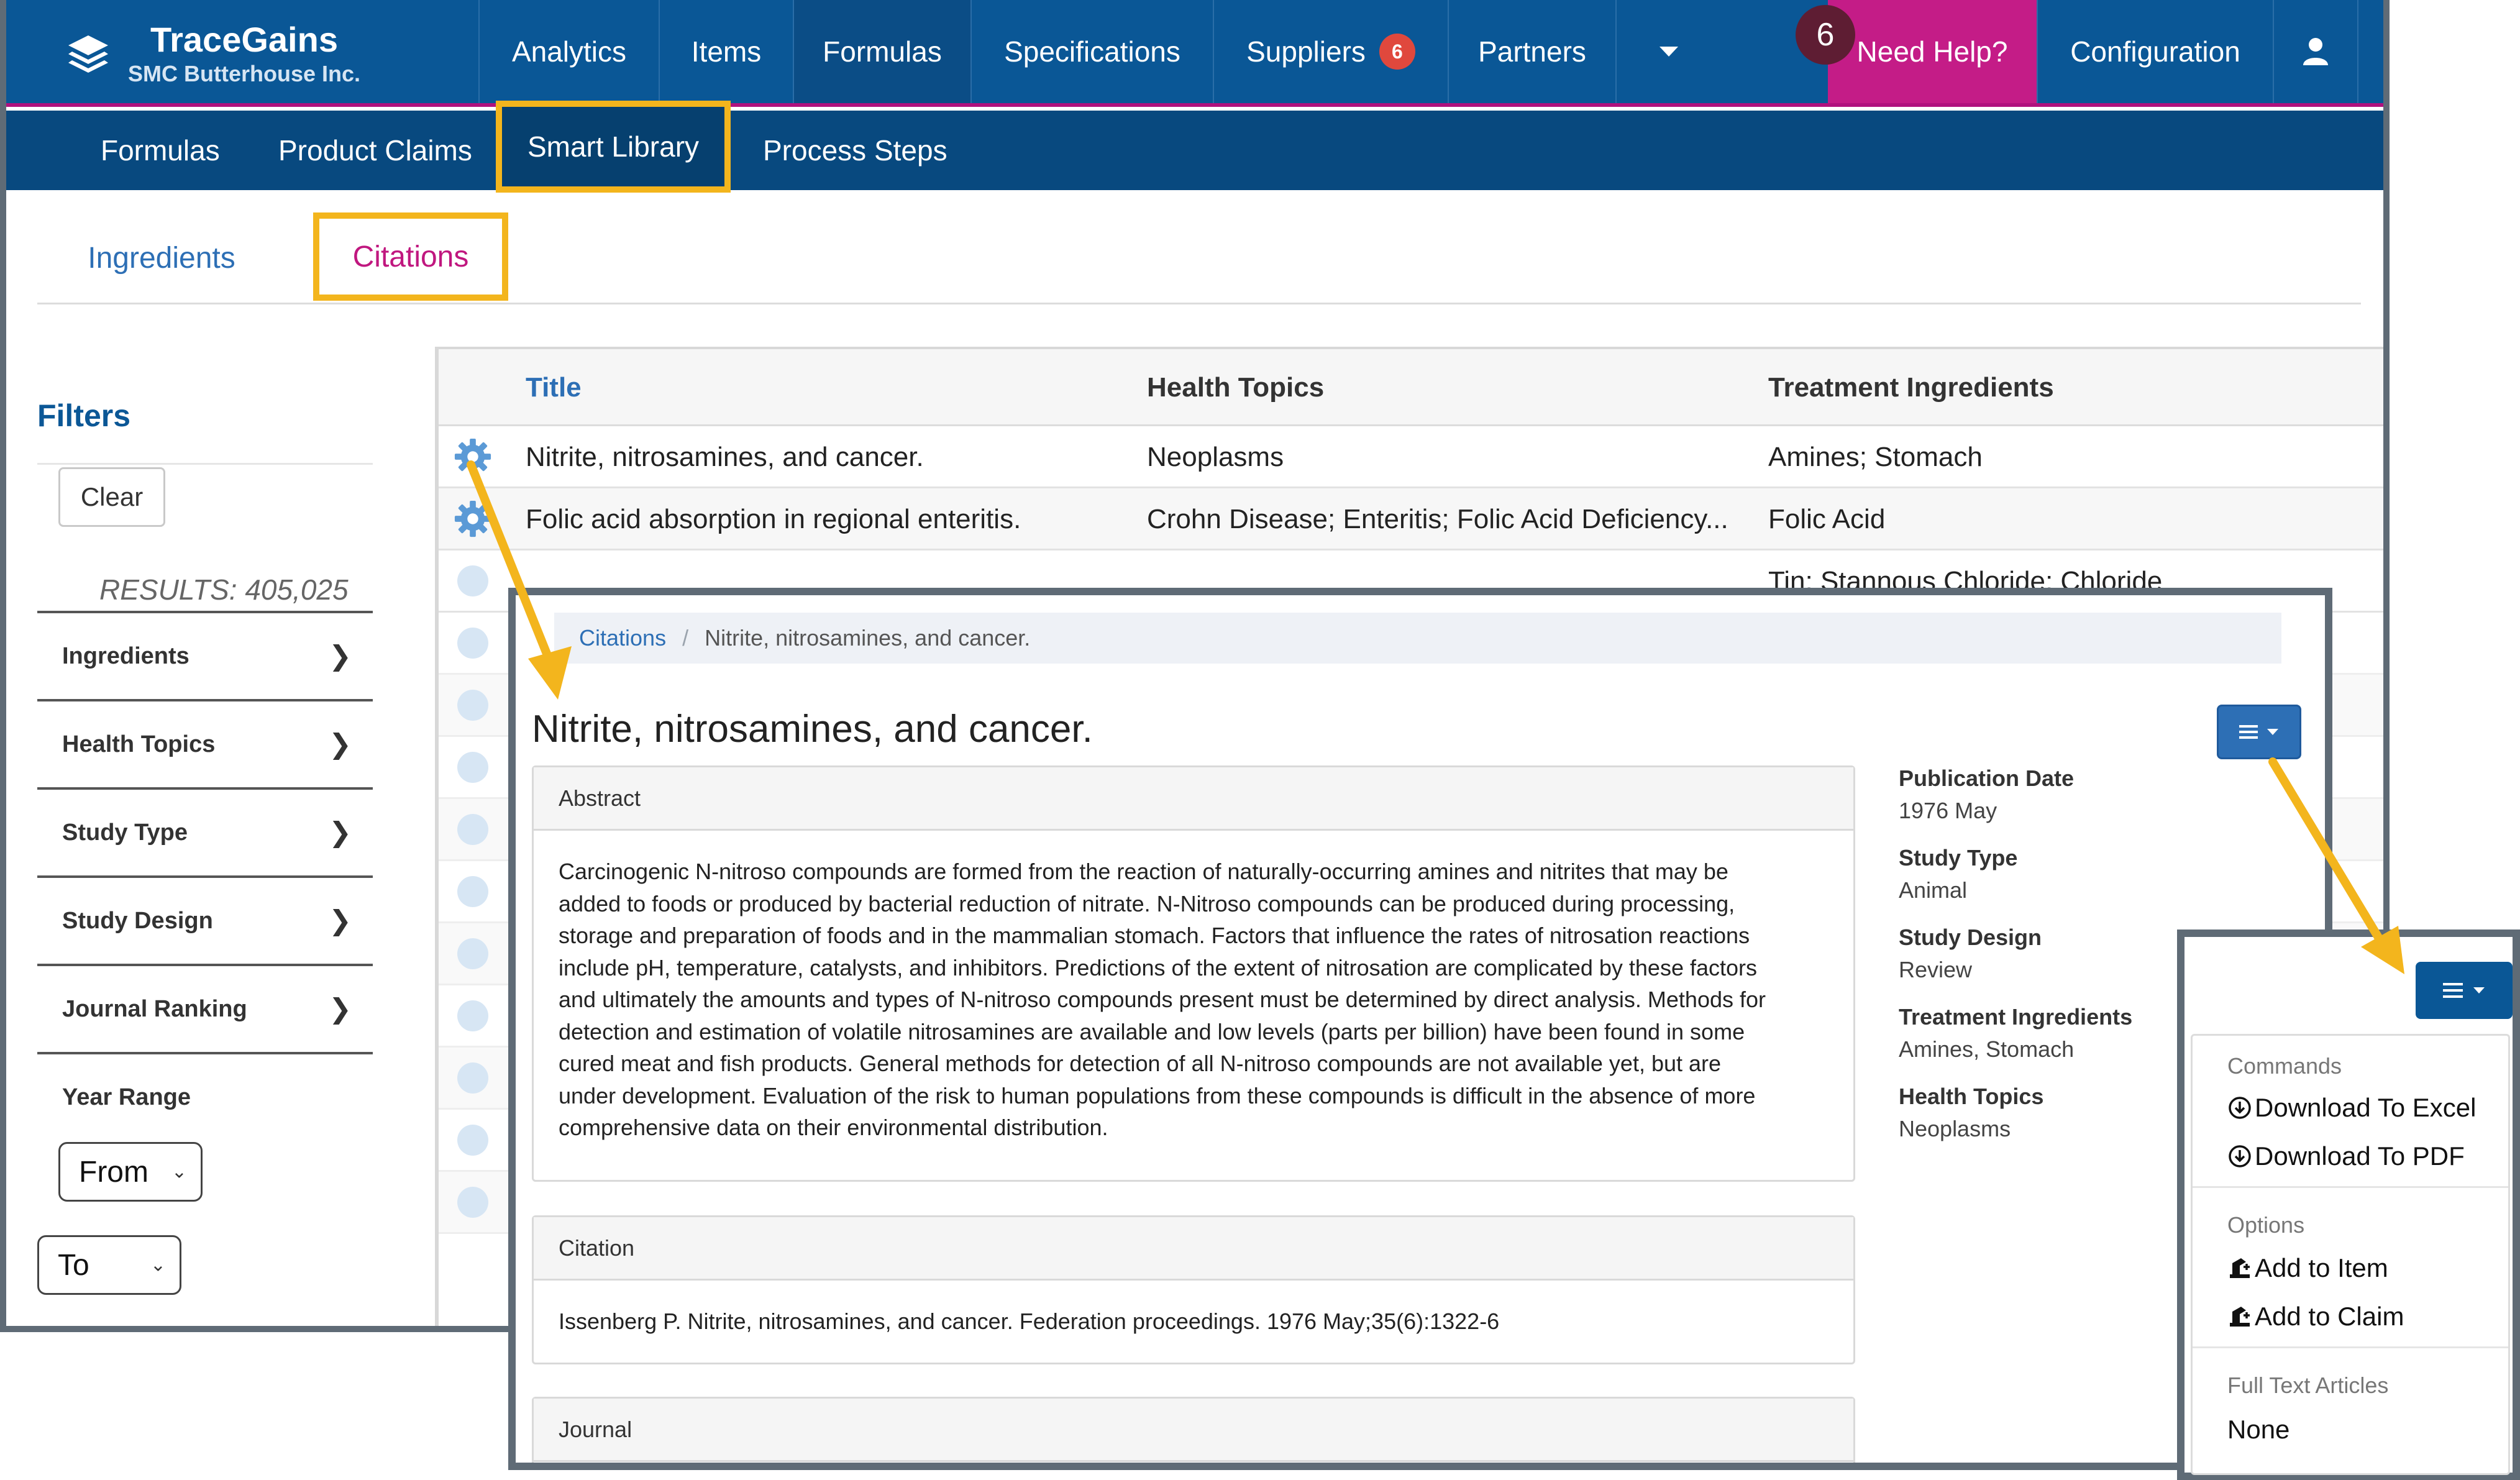  What do you see at coordinates (2307, 1268) in the screenshot?
I see `add-to-item-item: Add to Item` at bounding box center [2307, 1268].